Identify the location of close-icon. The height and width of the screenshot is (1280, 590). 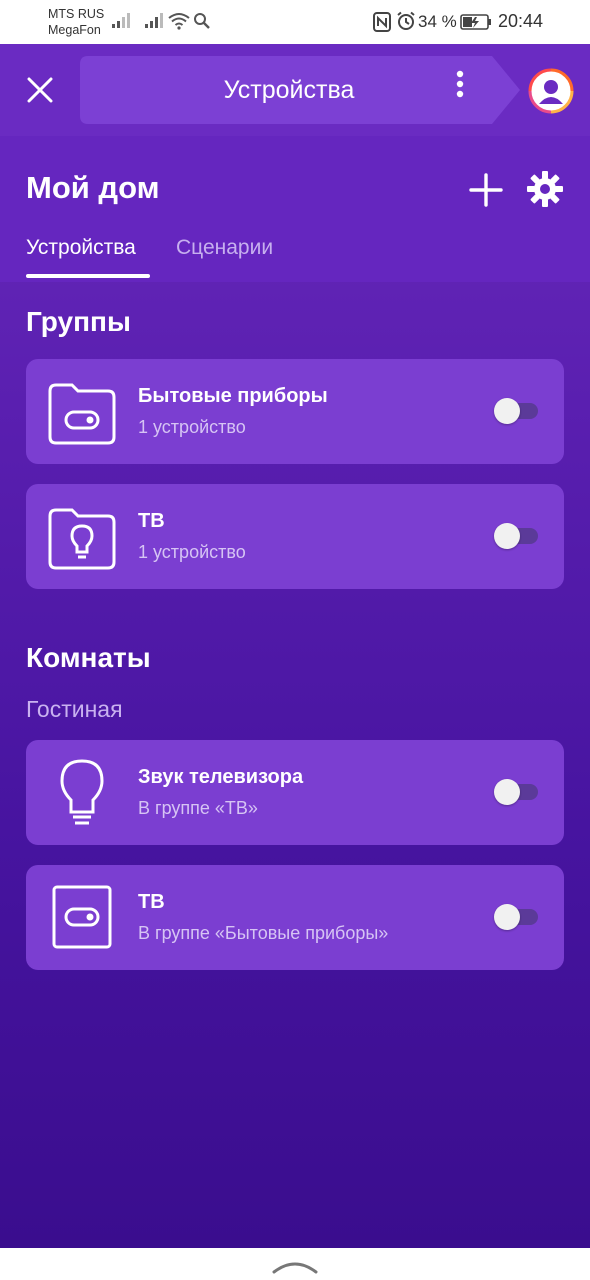
(40, 90).